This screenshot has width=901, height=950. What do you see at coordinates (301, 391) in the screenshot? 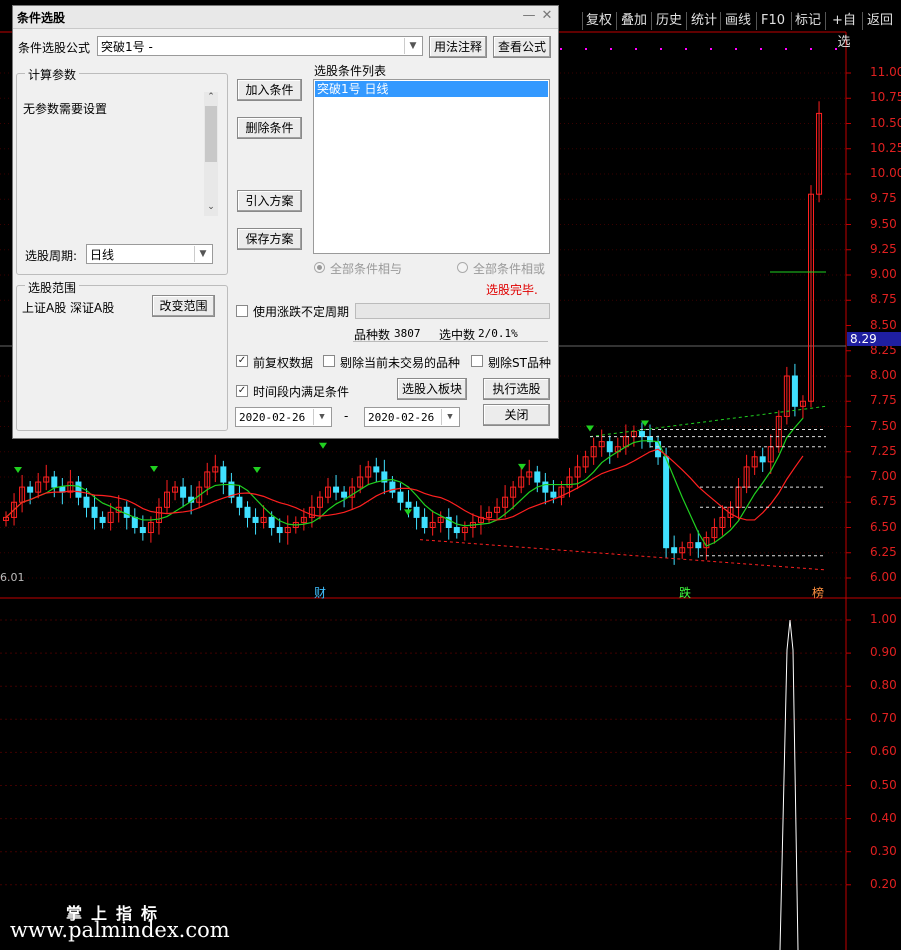
I see `time-range-label: 时间段内满足条件` at bounding box center [301, 391].